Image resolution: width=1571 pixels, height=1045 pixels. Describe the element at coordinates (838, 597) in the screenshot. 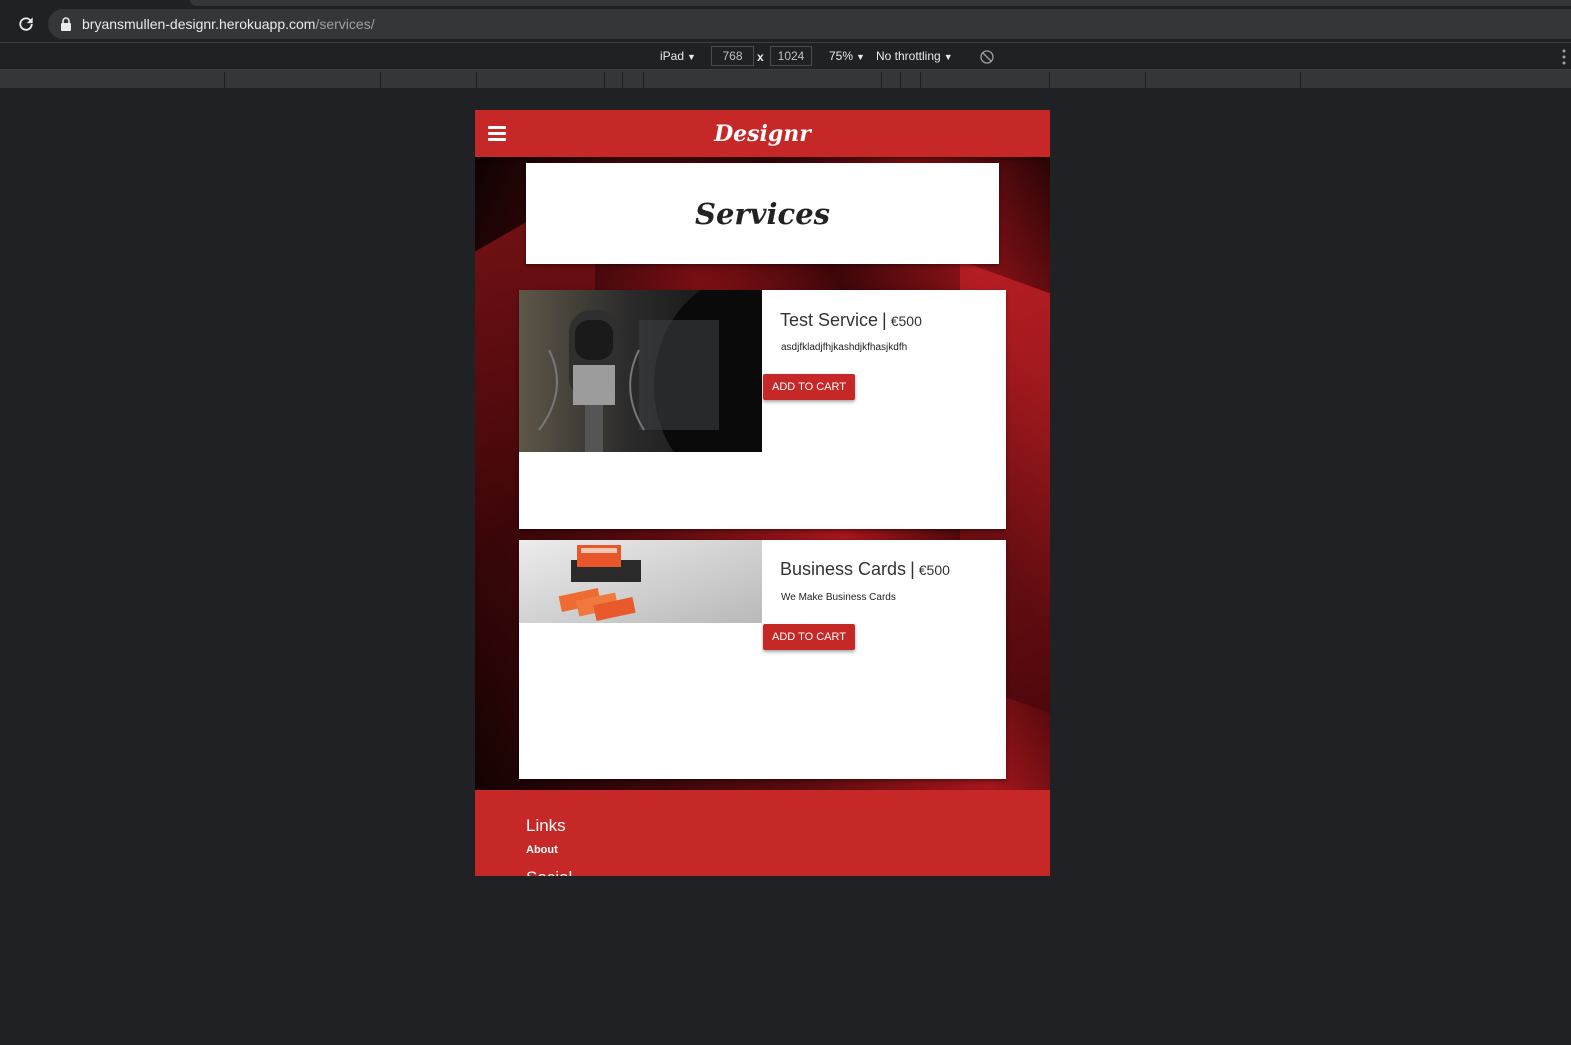

I see `service-description: We Make Business Cards` at that location.